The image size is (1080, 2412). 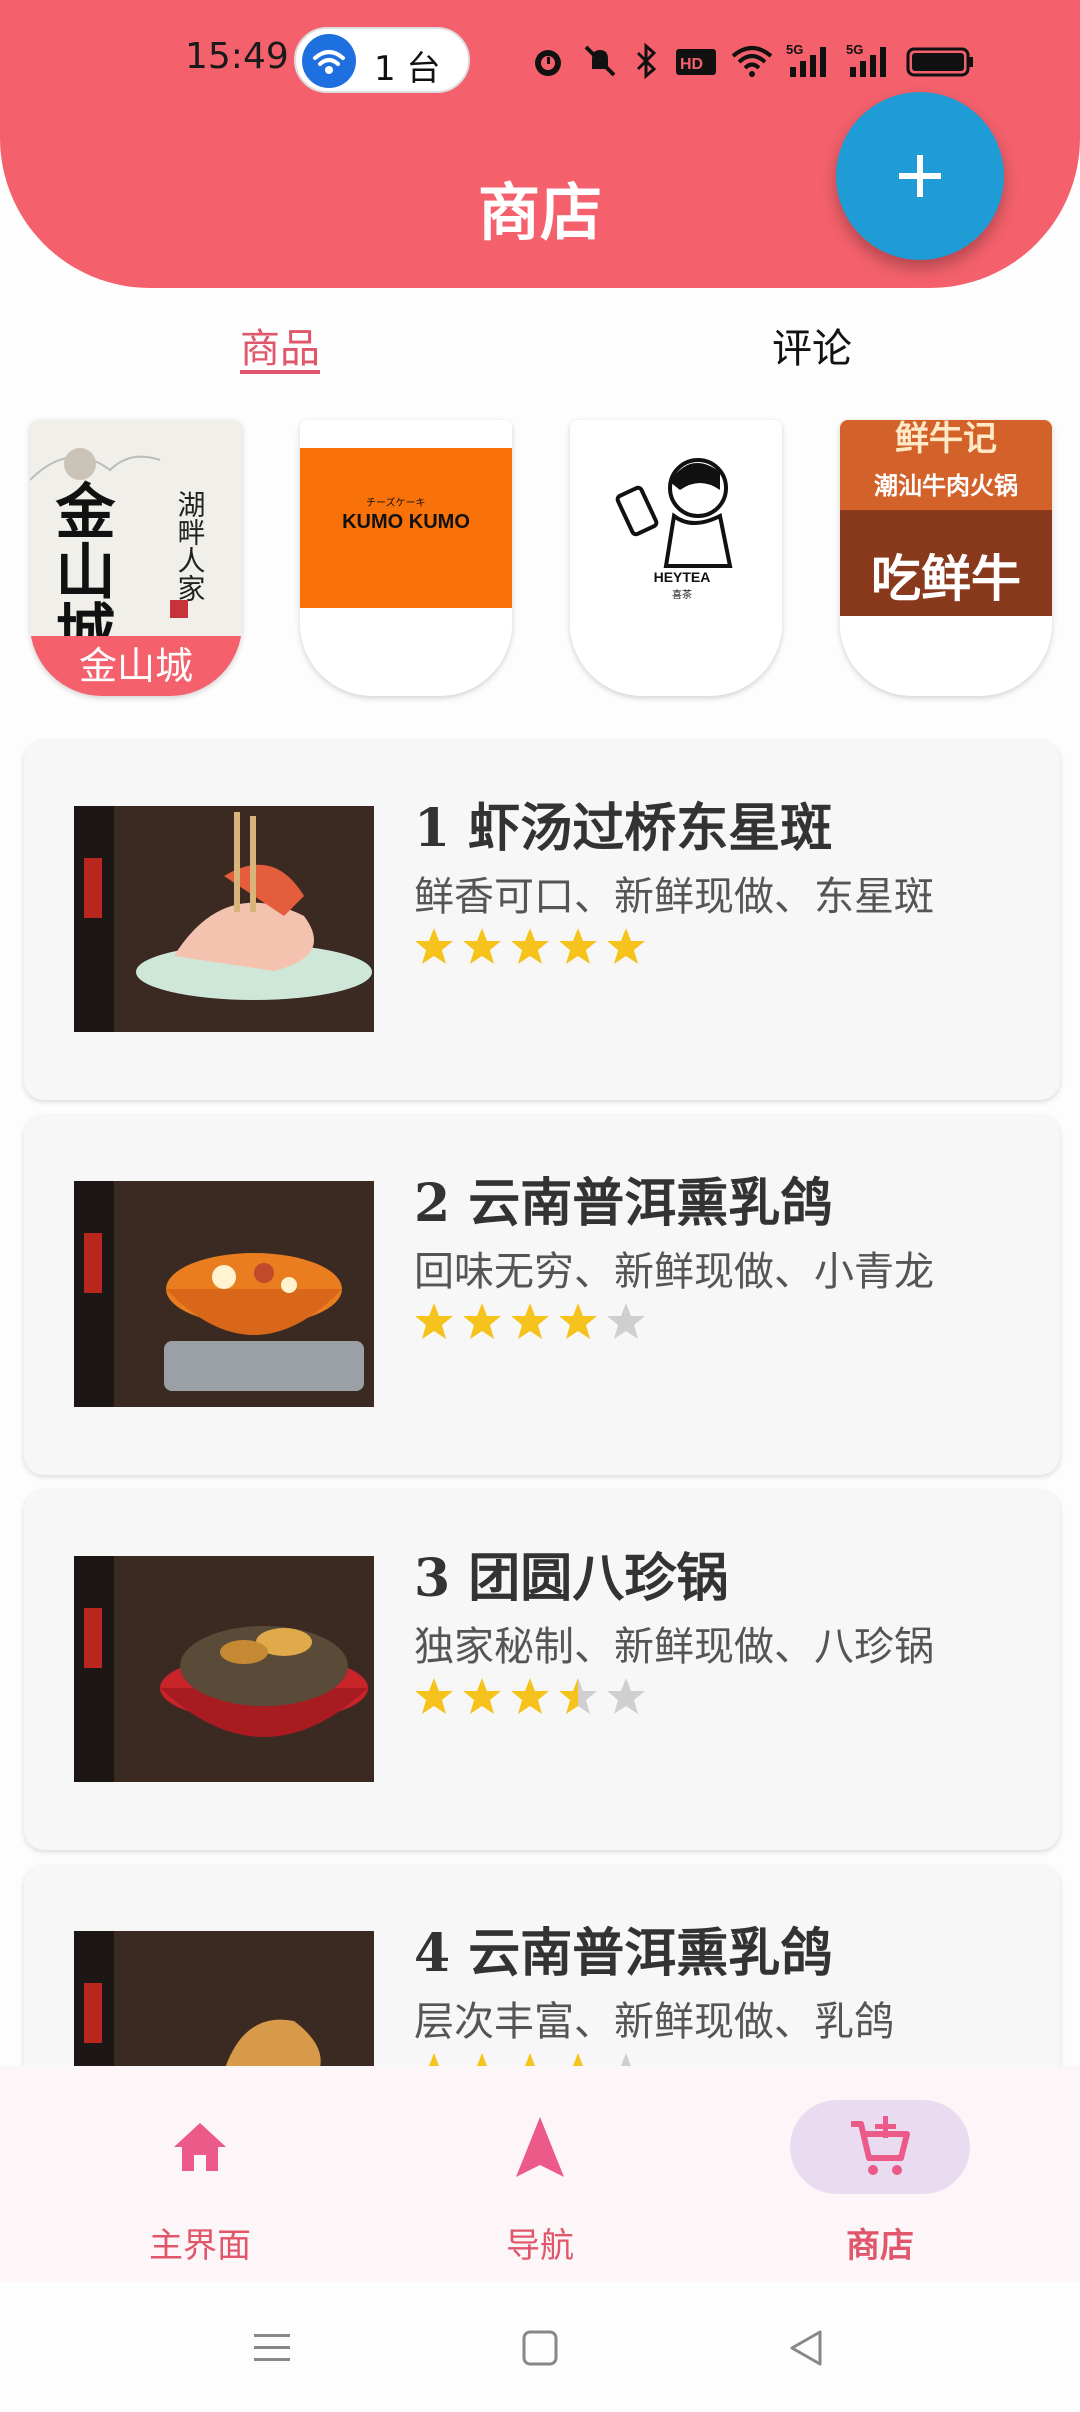 I want to click on store-card-heytea: HEYTEA 喜茶, so click(x=676, y=558).